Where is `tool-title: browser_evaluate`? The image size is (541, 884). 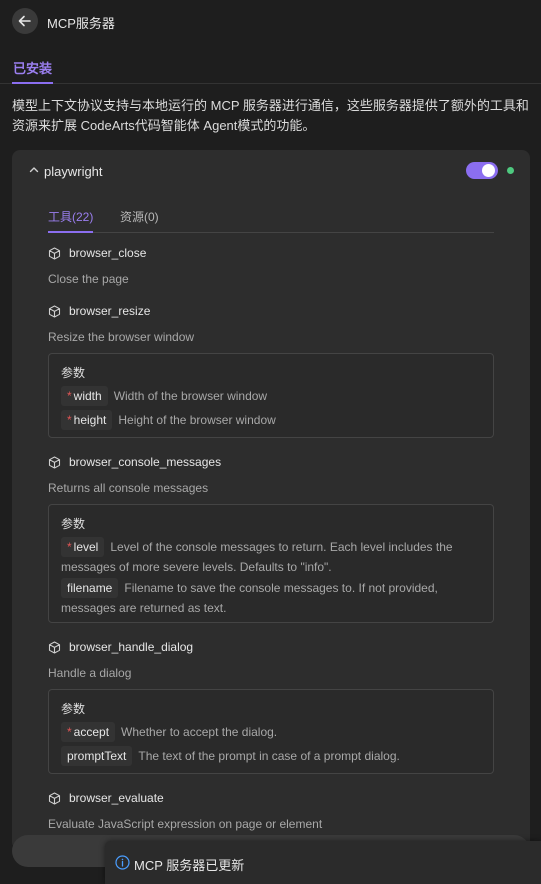
tool-title: browser_evaluate is located at coordinates (106, 798).